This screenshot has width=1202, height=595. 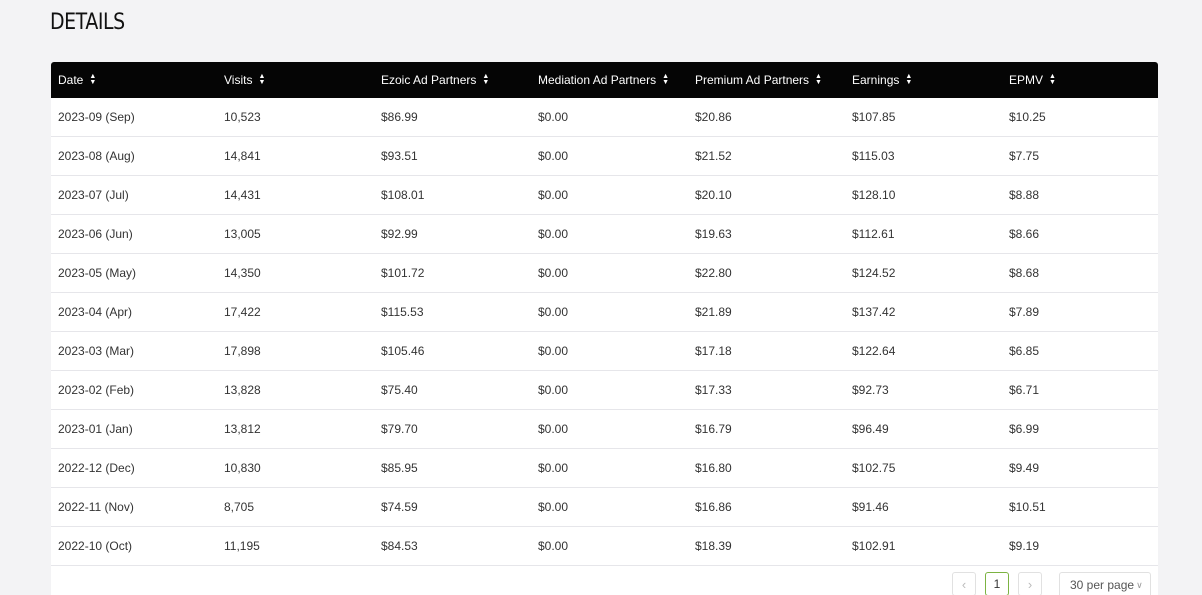 I want to click on chevron-left-icon: ‹, so click(x=964, y=583).